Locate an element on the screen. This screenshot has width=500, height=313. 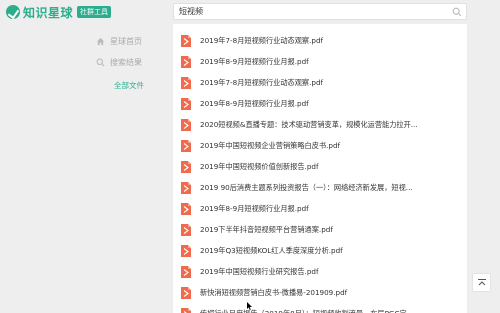
sidebar-item-search-results: 搜索结果 is located at coordinates (119, 62).